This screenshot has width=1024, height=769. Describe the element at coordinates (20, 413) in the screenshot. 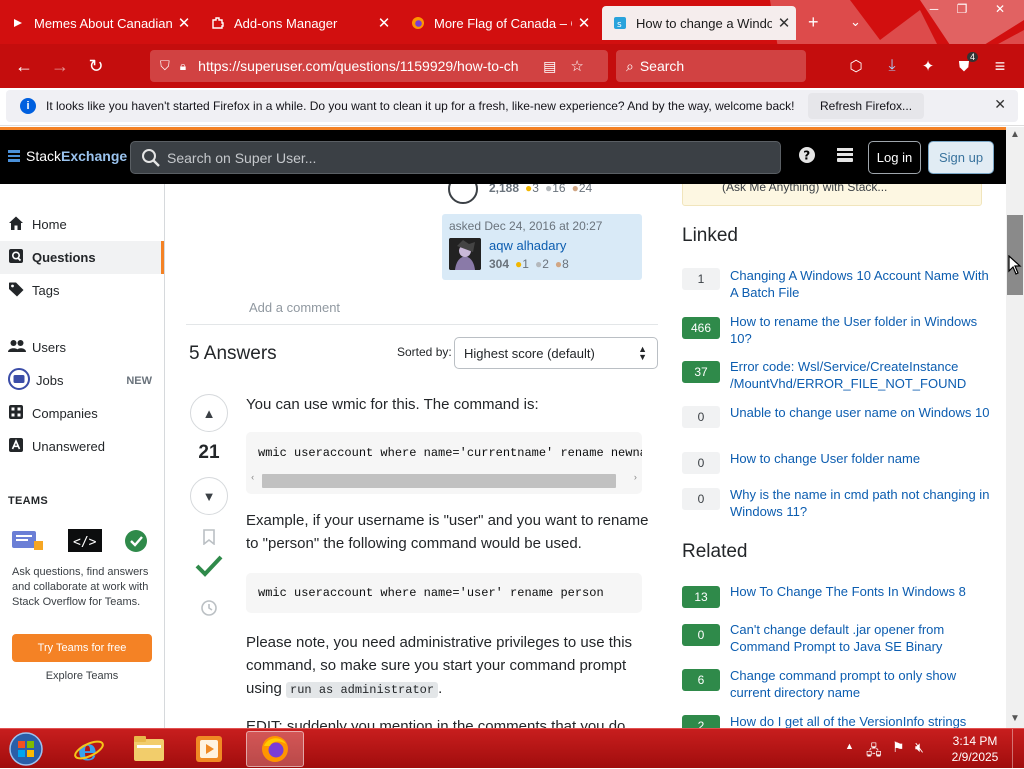

I see `companies-icon` at that location.